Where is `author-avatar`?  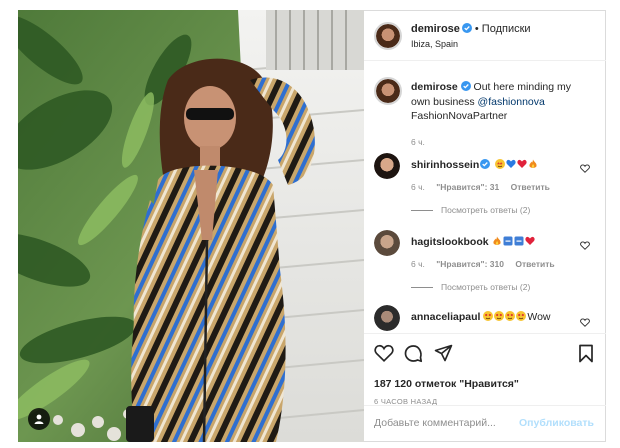 author-avatar is located at coordinates (388, 36).